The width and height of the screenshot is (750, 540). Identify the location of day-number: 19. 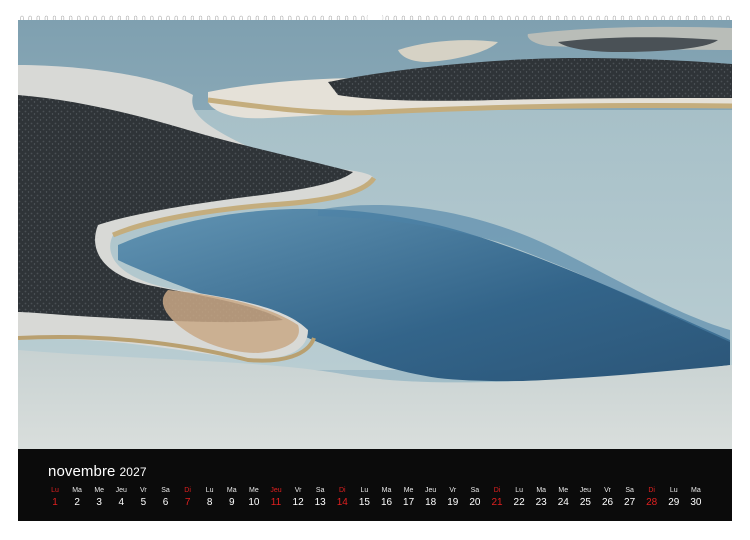
(453, 502).